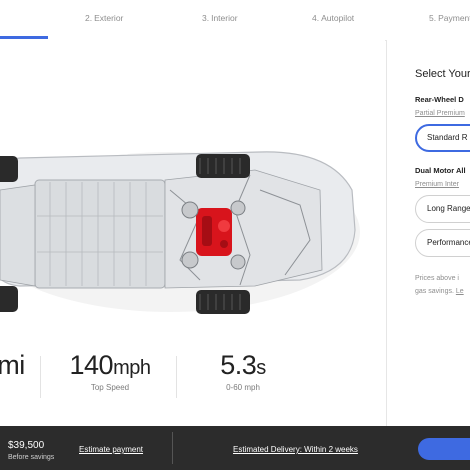 The image size is (470, 470). I want to click on option-long-range: Long Range, so click(442, 209).